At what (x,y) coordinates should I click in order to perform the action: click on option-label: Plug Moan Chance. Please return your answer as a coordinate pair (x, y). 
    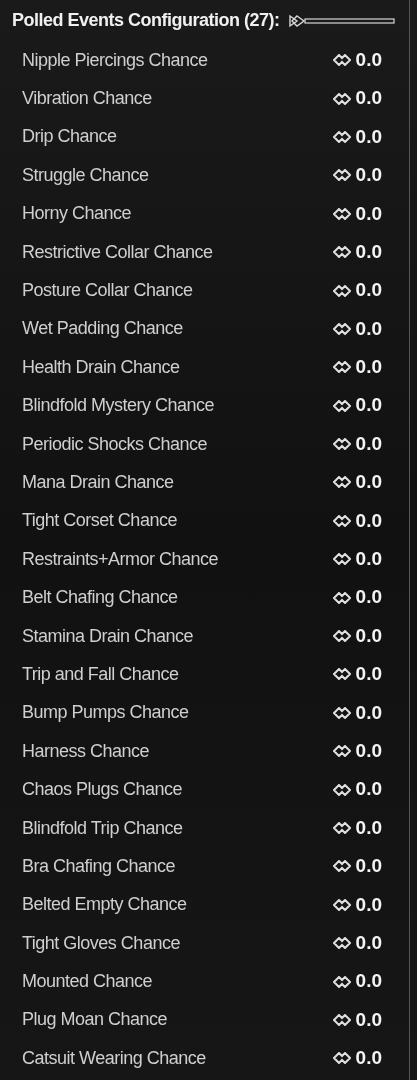
    Looking at the image, I should click on (95, 1020).